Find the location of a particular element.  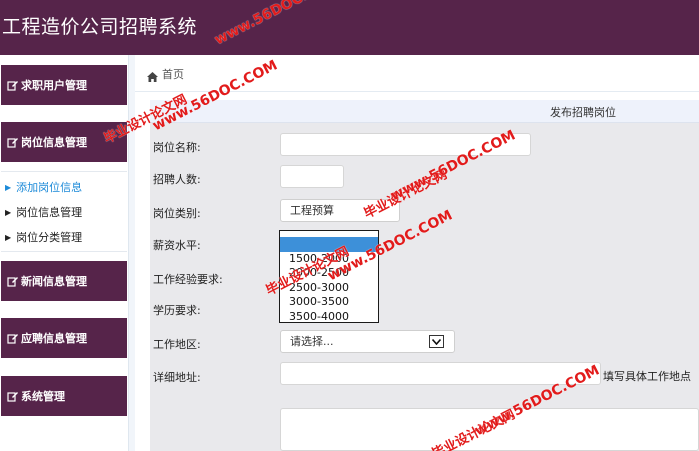

menu-job-seeker-management: 求职用户管理 is located at coordinates (64, 85).